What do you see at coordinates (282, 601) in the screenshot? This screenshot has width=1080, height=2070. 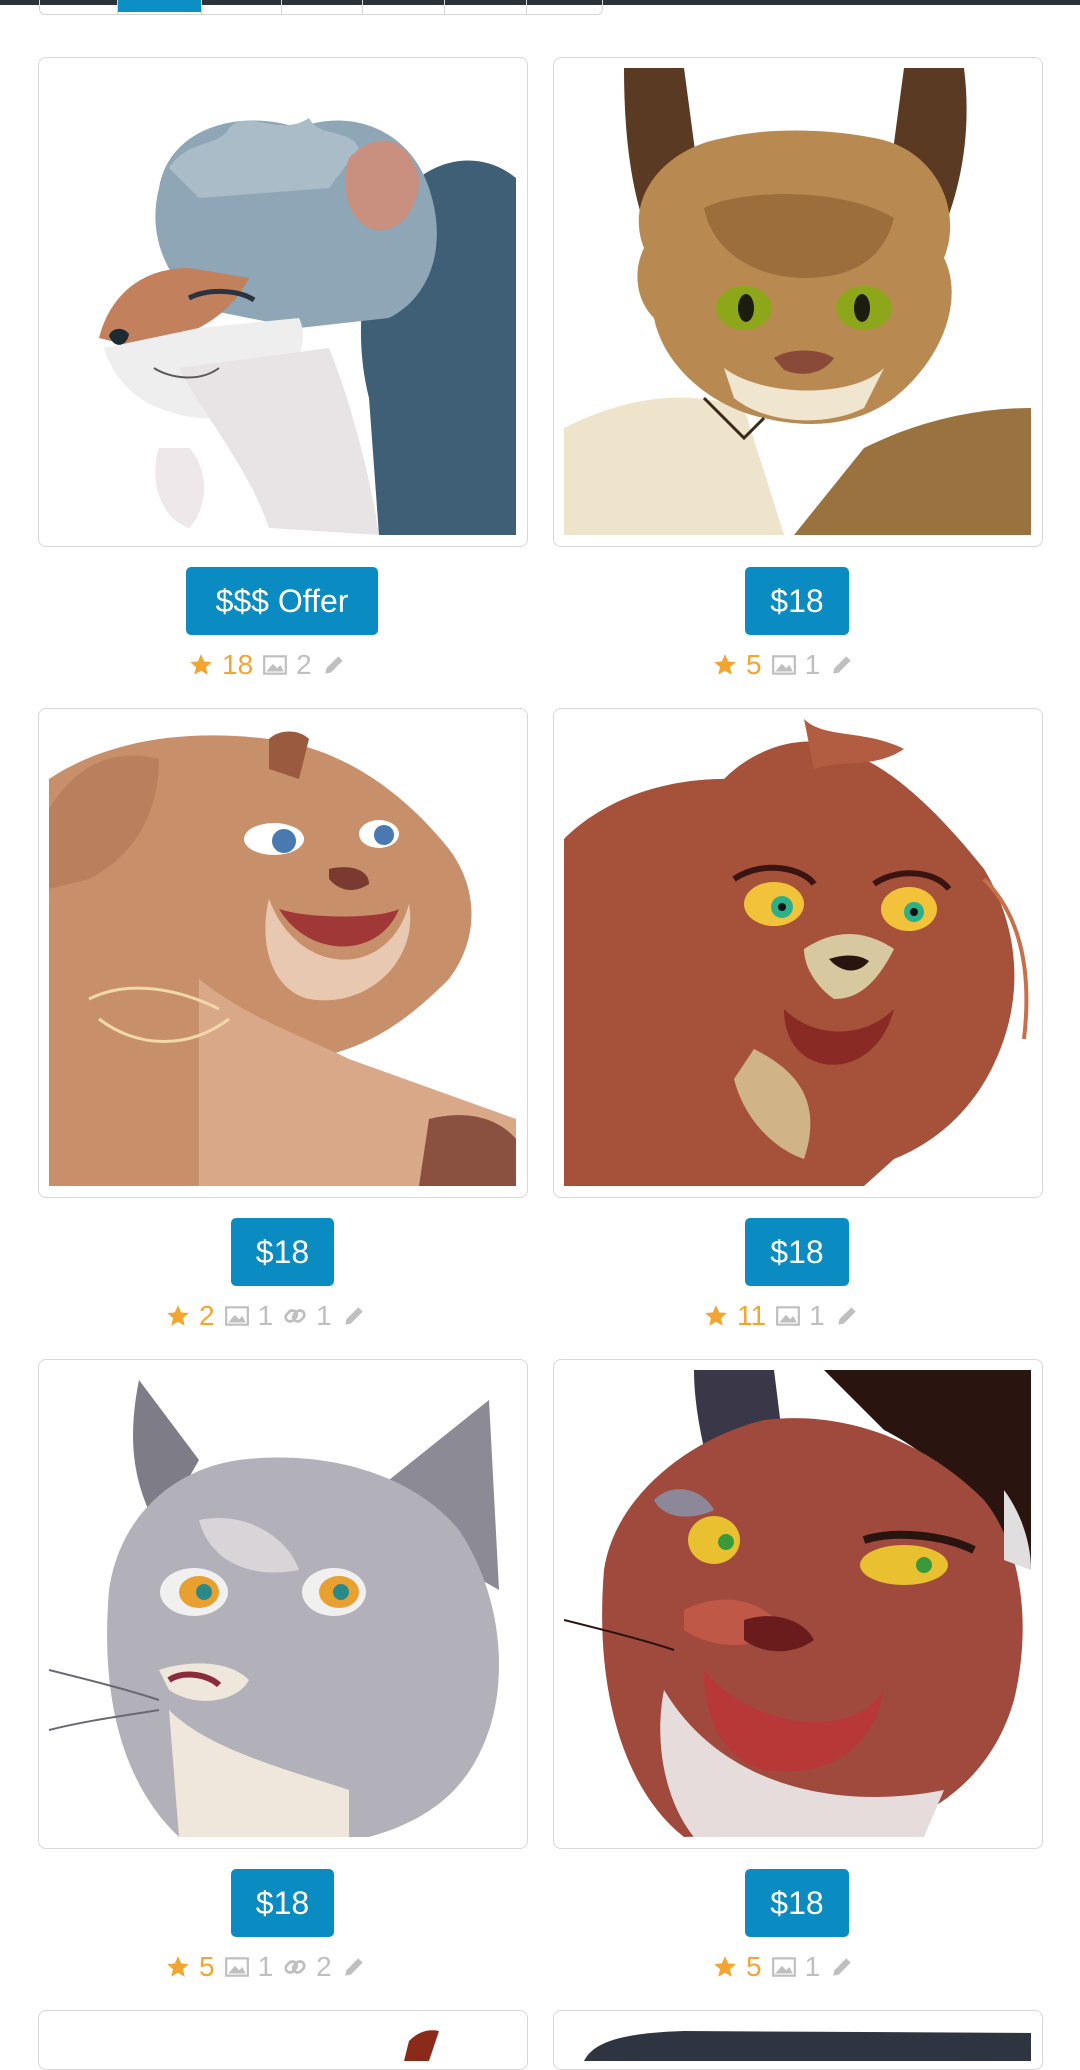 I see `make-offer-button: $$$ Offer` at bounding box center [282, 601].